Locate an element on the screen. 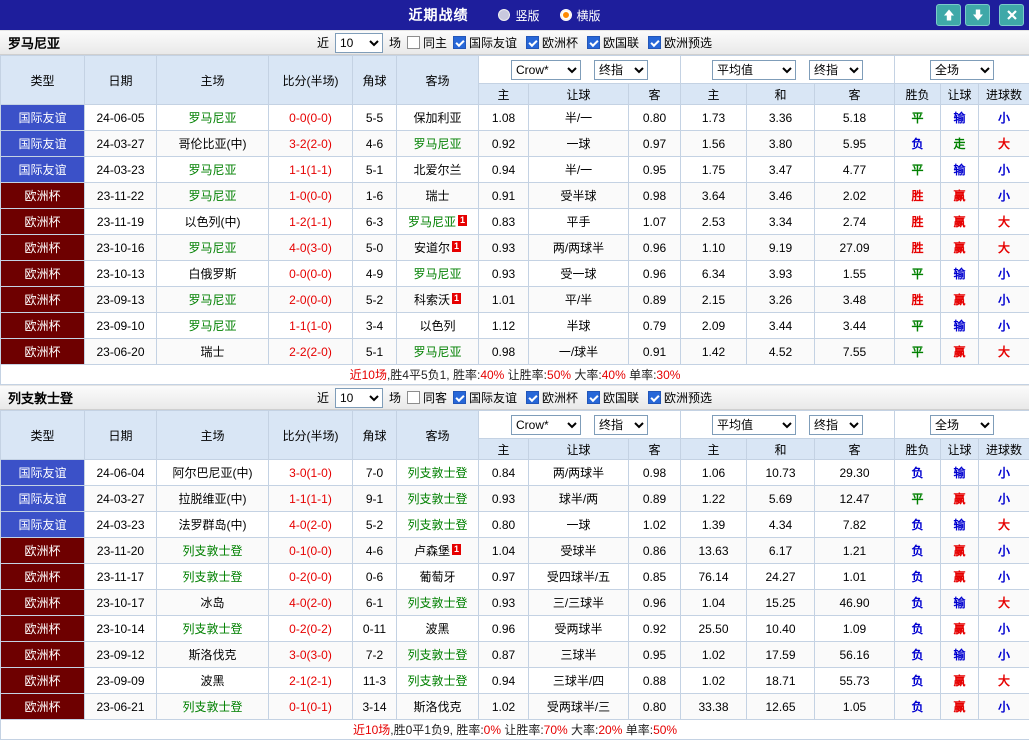 Image resolution: width=1029 pixels, height=746 pixels. col-header-asian-away: 客 is located at coordinates (654, 449).